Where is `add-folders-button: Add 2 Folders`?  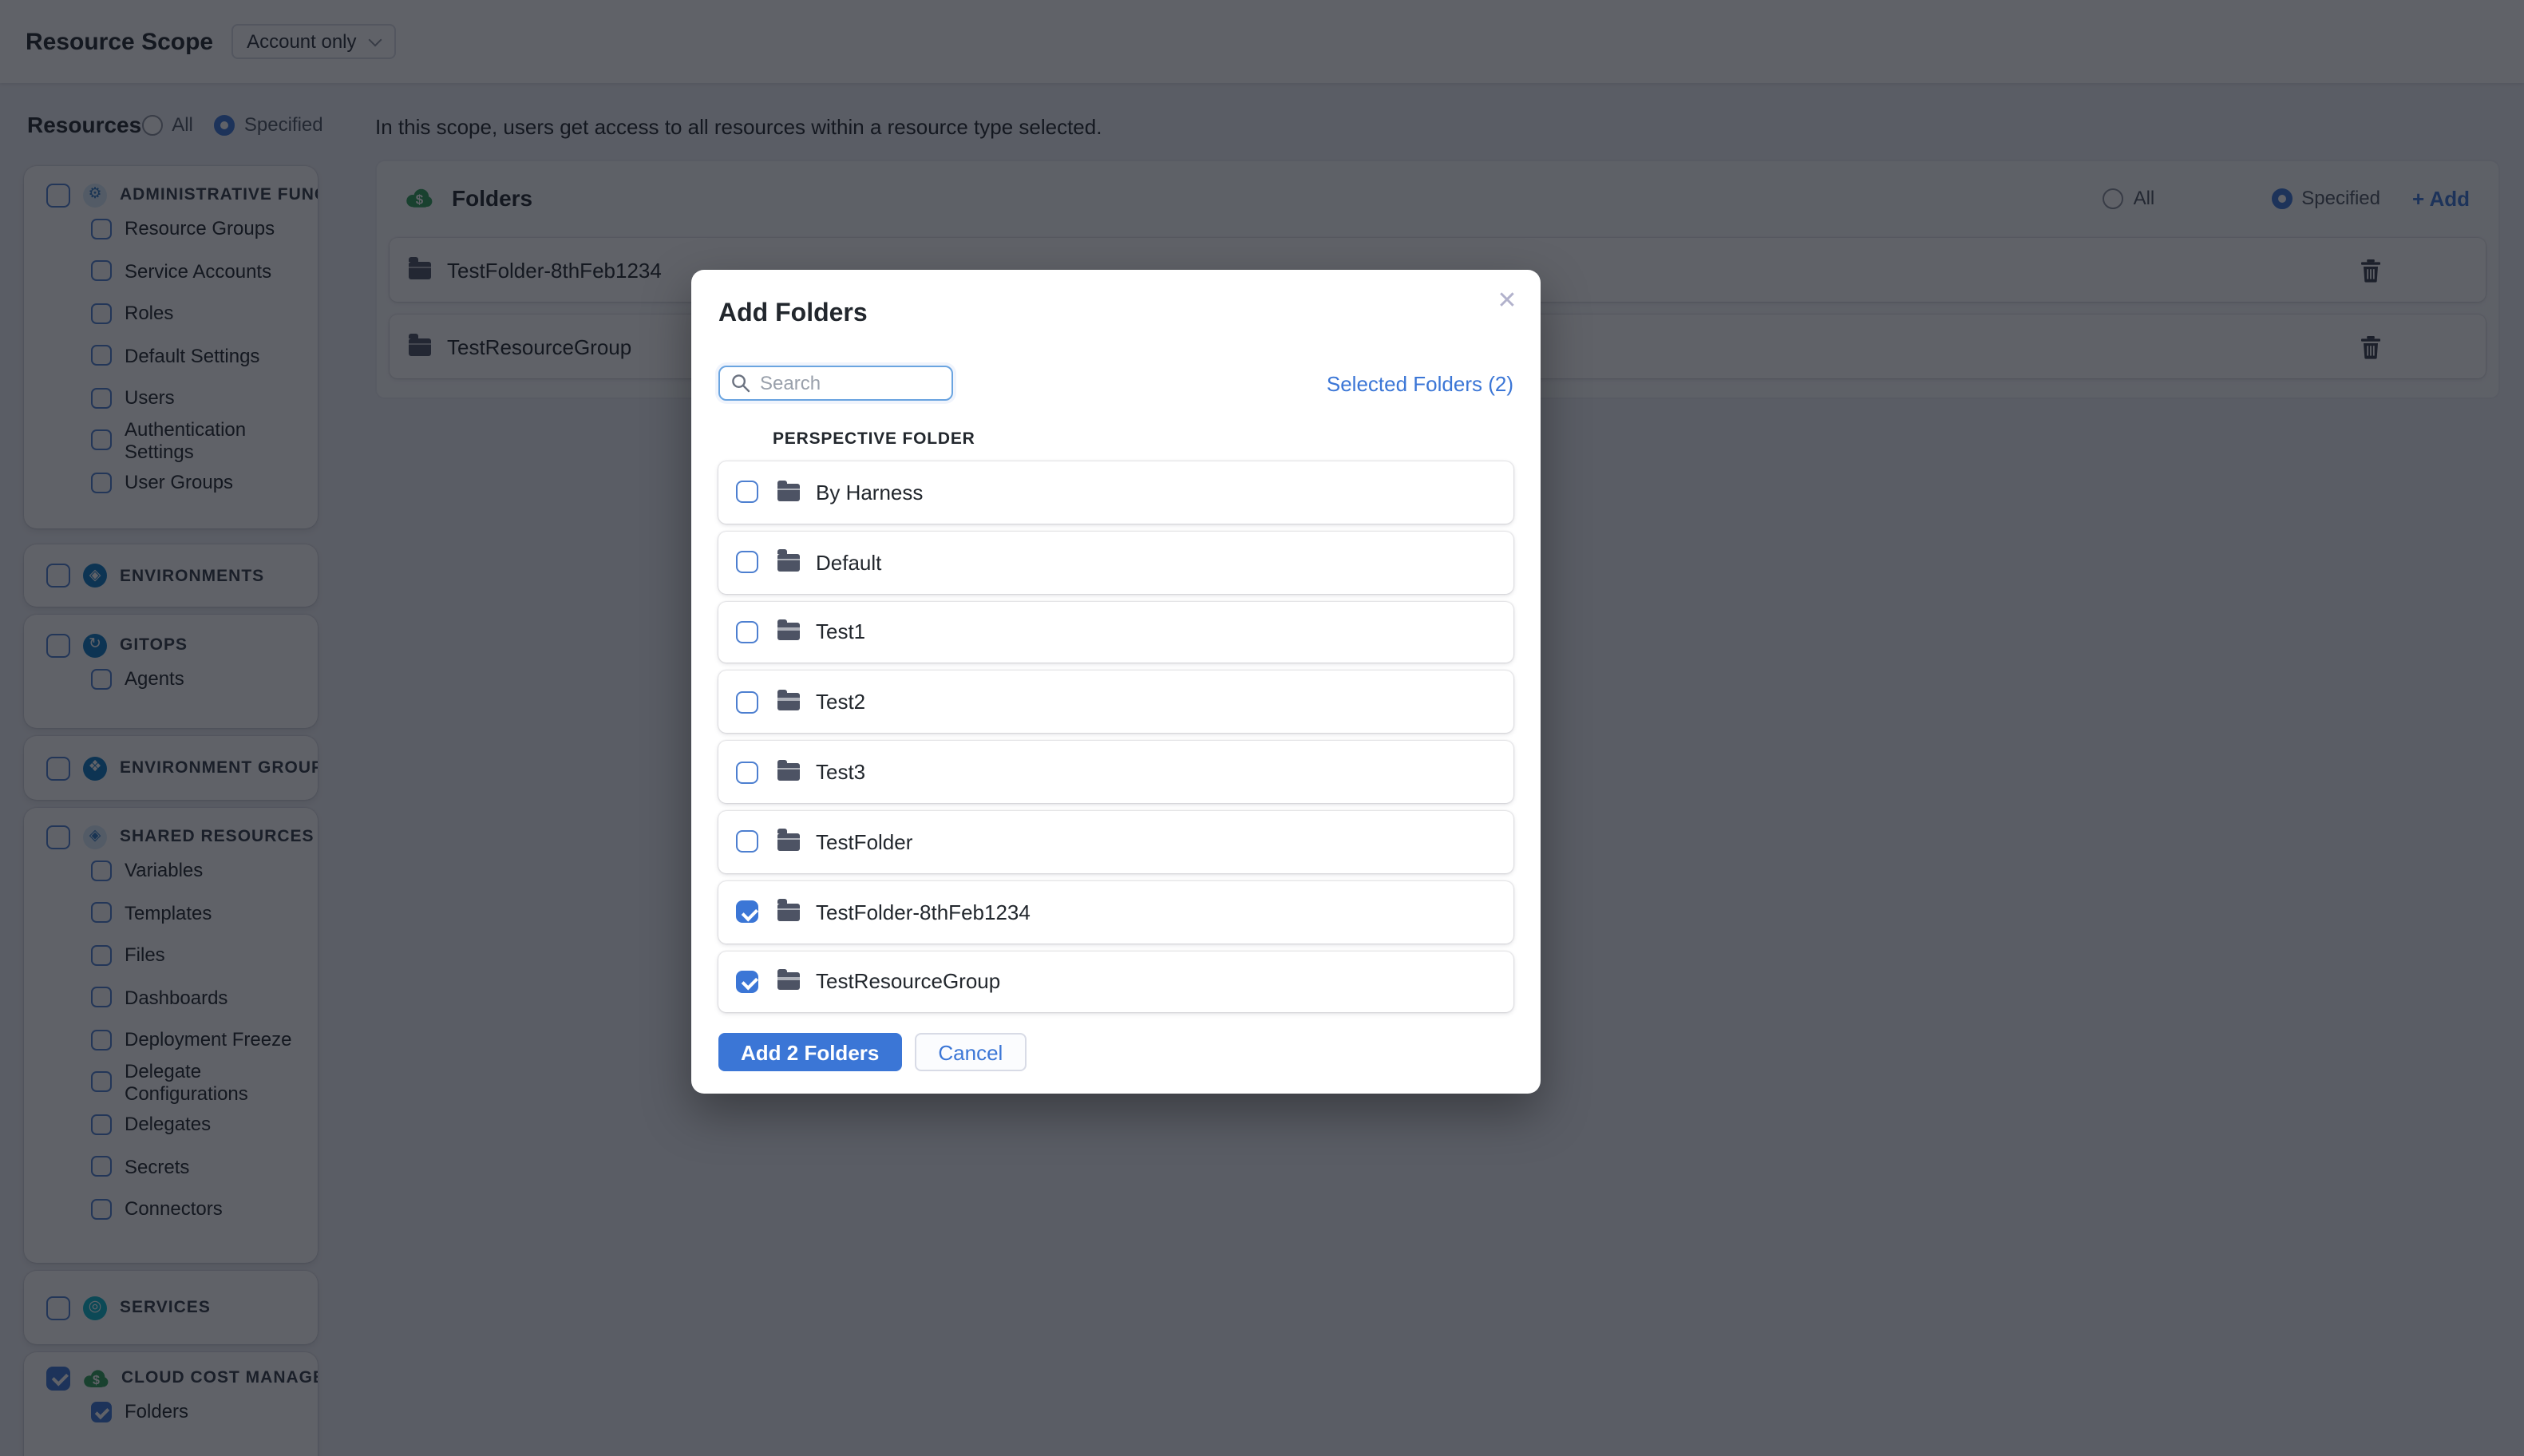 add-folders-button: Add 2 Folders is located at coordinates (810, 1052).